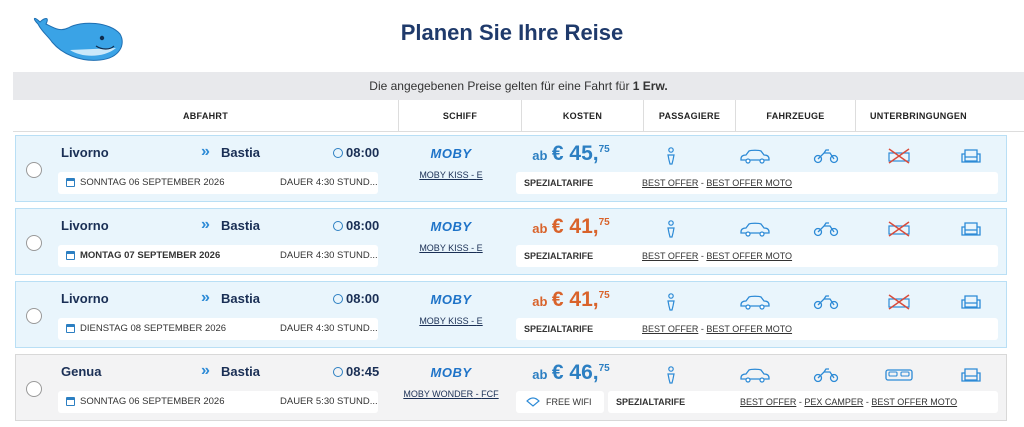  What do you see at coordinates (559, 183) in the screenshot?
I see `tariff-label: SPEZIALTARIFE` at bounding box center [559, 183].